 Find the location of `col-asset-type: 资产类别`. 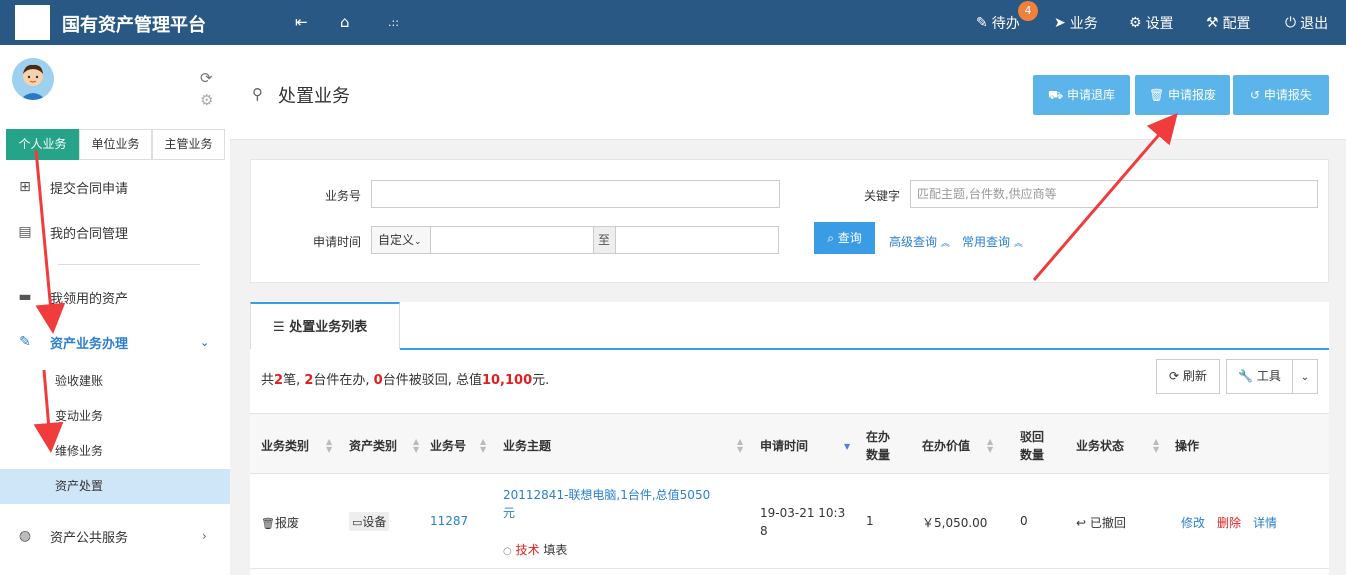

col-asset-type: 资产类别 is located at coordinates (373, 445).